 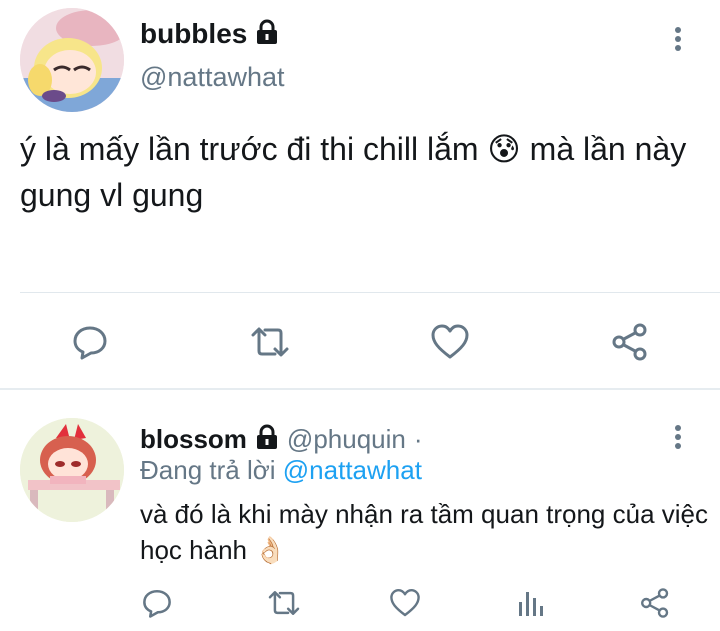 I want to click on author-row: bubbles, so click(x=209, y=34).